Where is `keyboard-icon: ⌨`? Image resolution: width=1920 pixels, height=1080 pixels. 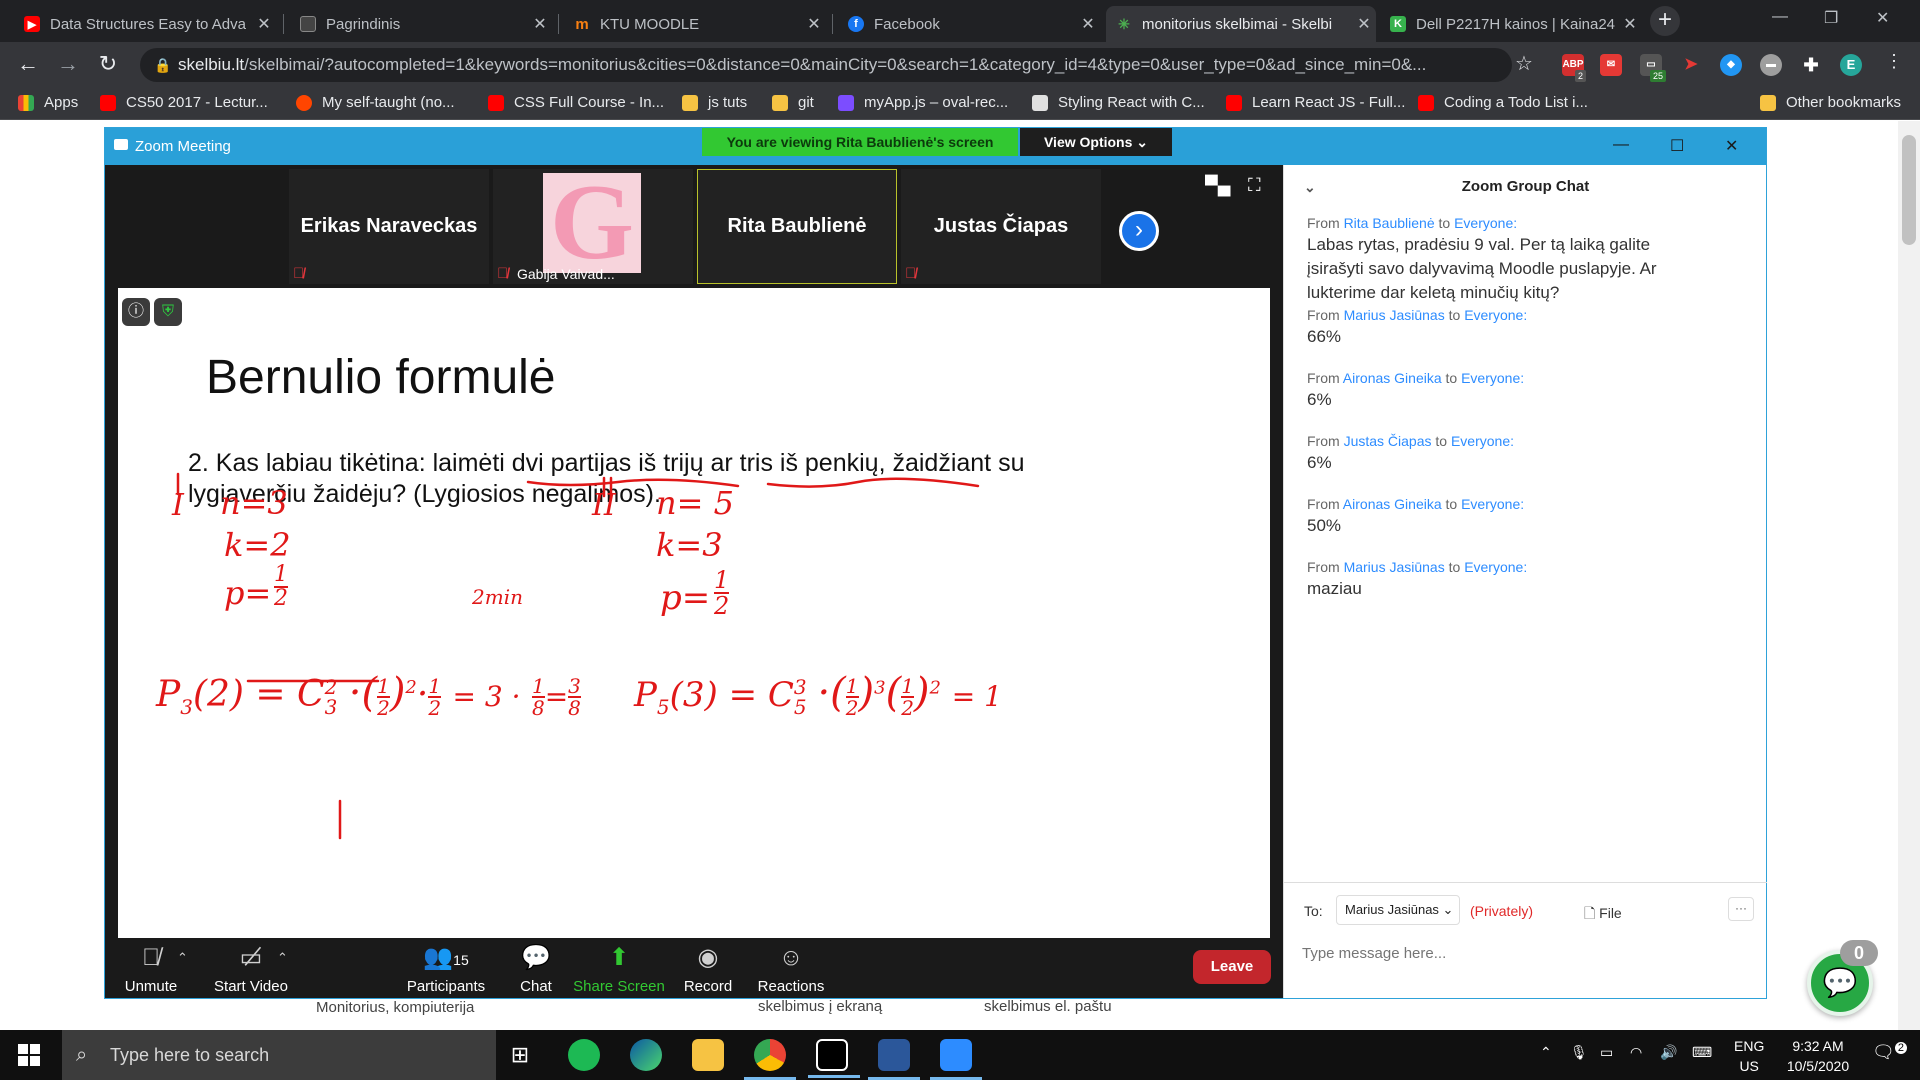 keyboard-icon: ⌨ is located at coordinates (1702, 1052).